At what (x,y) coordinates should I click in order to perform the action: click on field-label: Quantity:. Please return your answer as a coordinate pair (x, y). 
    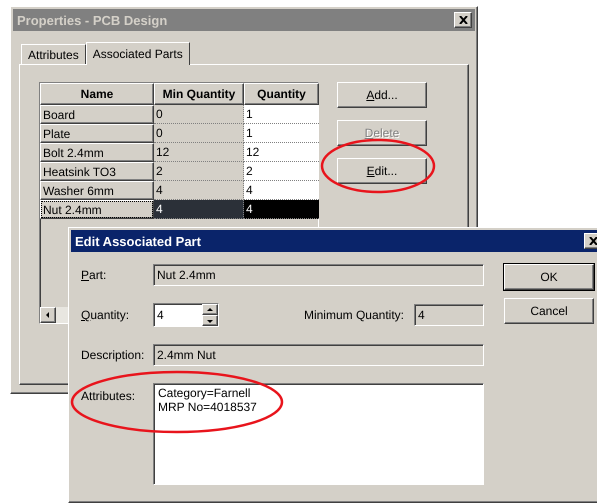
    Looking at the image, I should click on (105, 315).